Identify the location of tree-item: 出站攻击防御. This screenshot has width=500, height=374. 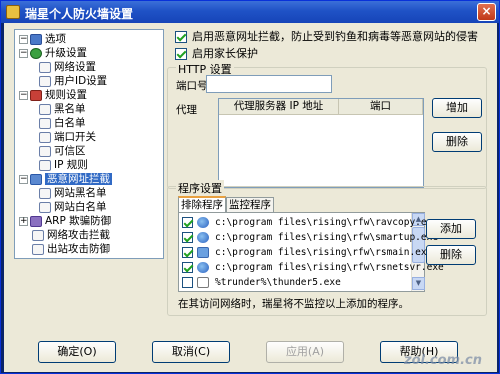
(64, 249).